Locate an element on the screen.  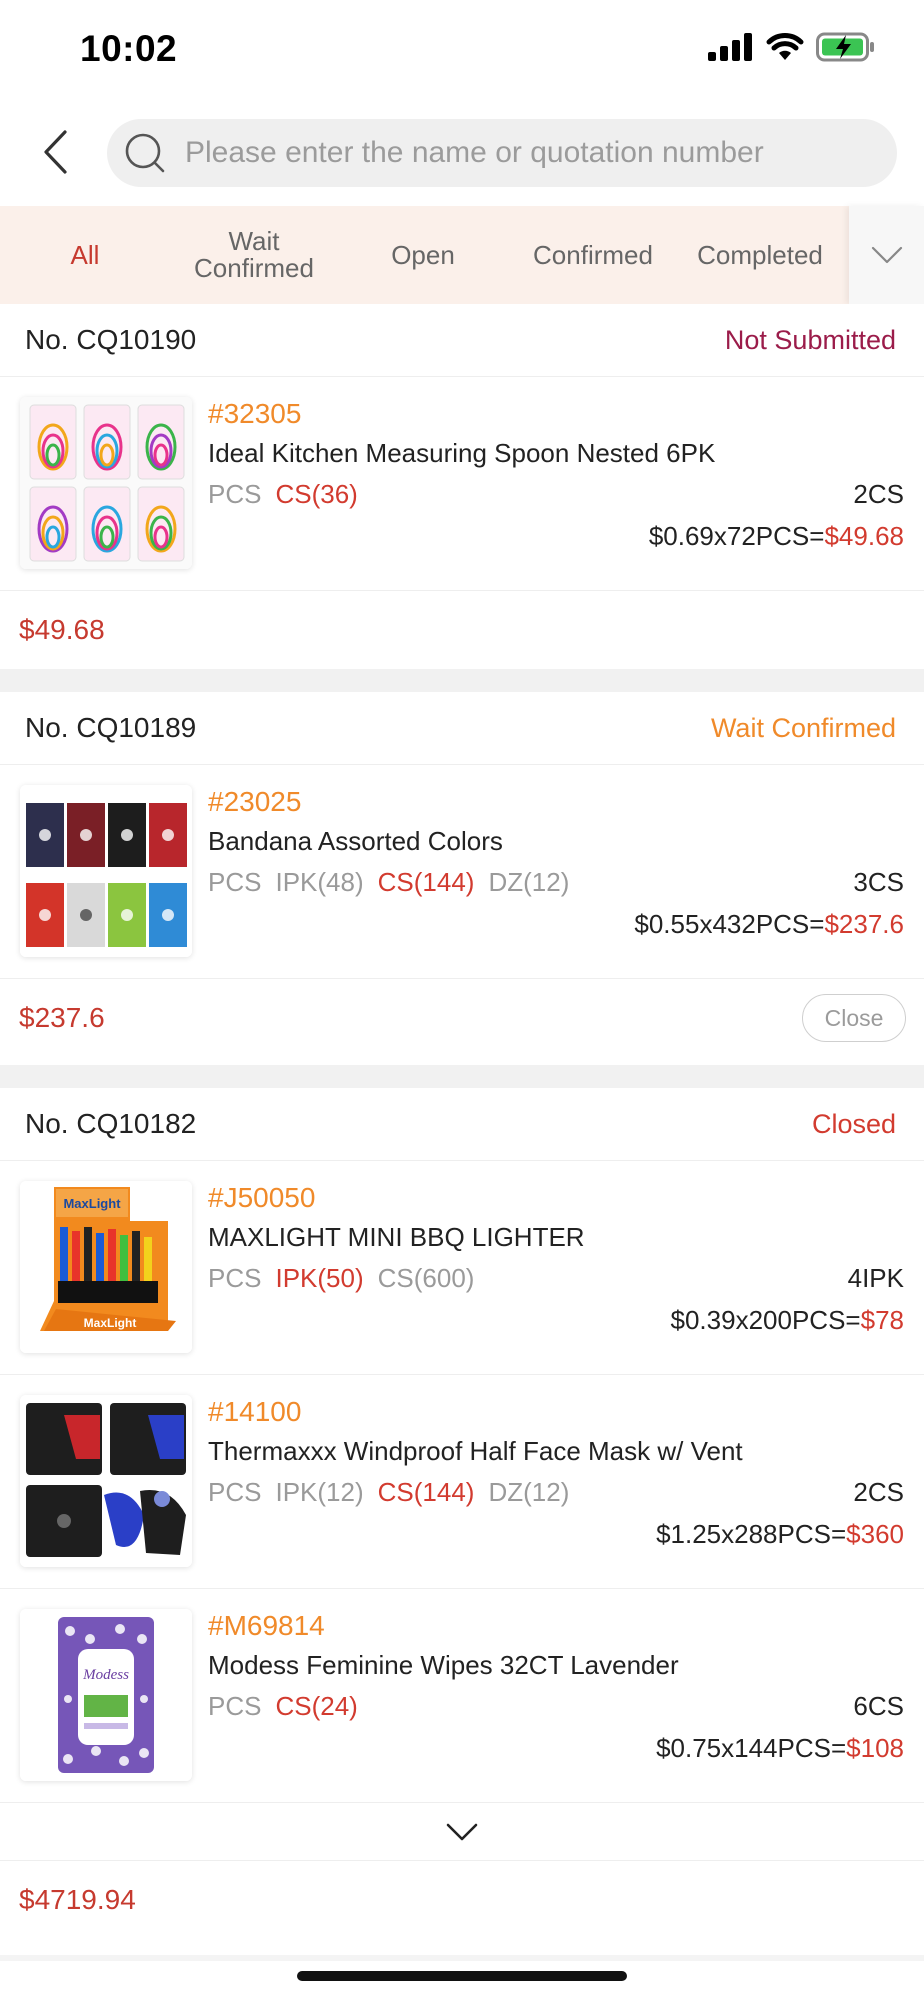
unit-options: PCS IPK(50) CS(600) is located at coordinates (341, 1278).